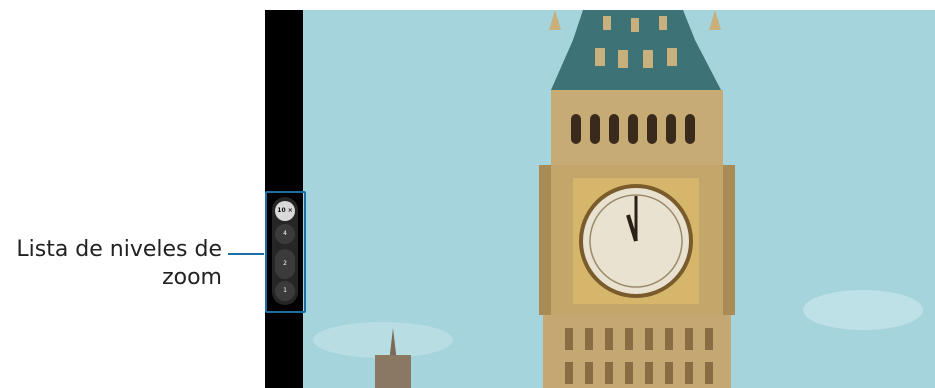 Image resolution: width=935 pixels, height=388 pixels. Describe the element at coordinates (192, 277) in the screenshot. I see `callout-line-2: zoom` at that location.